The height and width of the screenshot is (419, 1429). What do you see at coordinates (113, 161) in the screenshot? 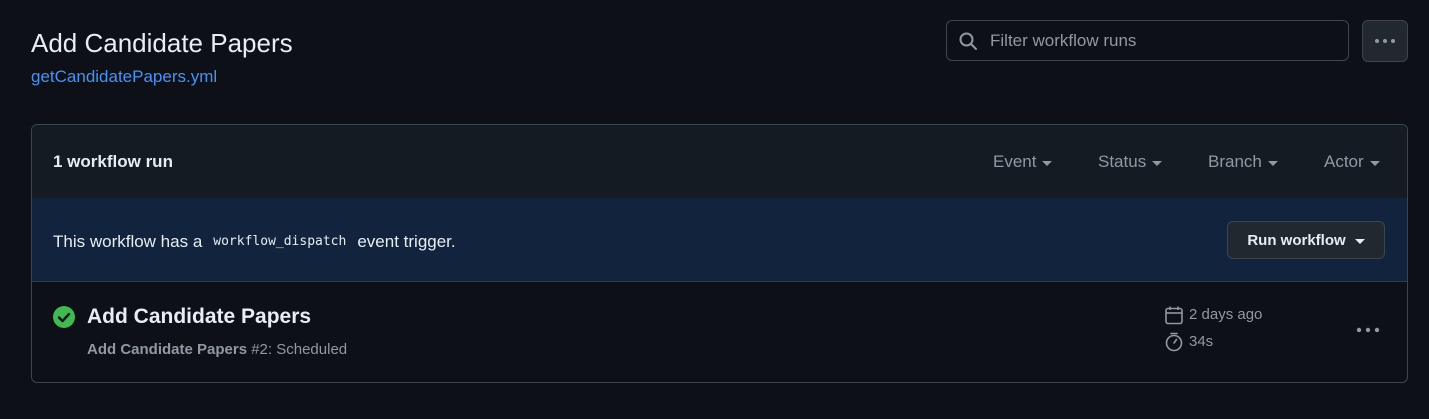
I see `run-count: 1 workflow run` at bounding box center [113, 161].